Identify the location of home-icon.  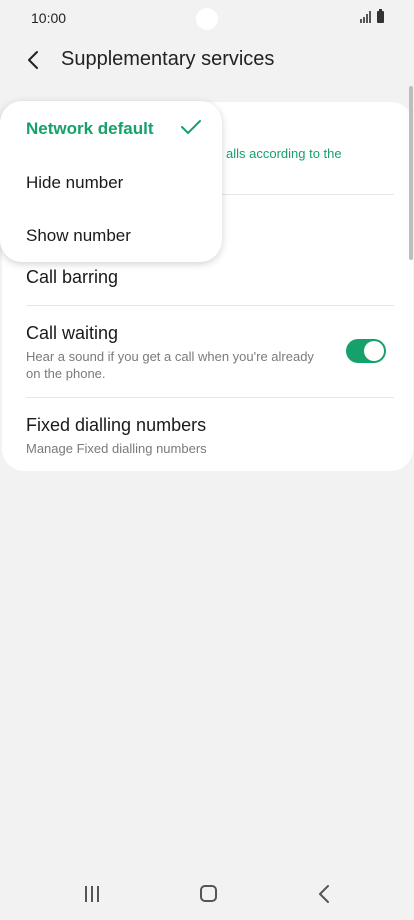
(208, 893).